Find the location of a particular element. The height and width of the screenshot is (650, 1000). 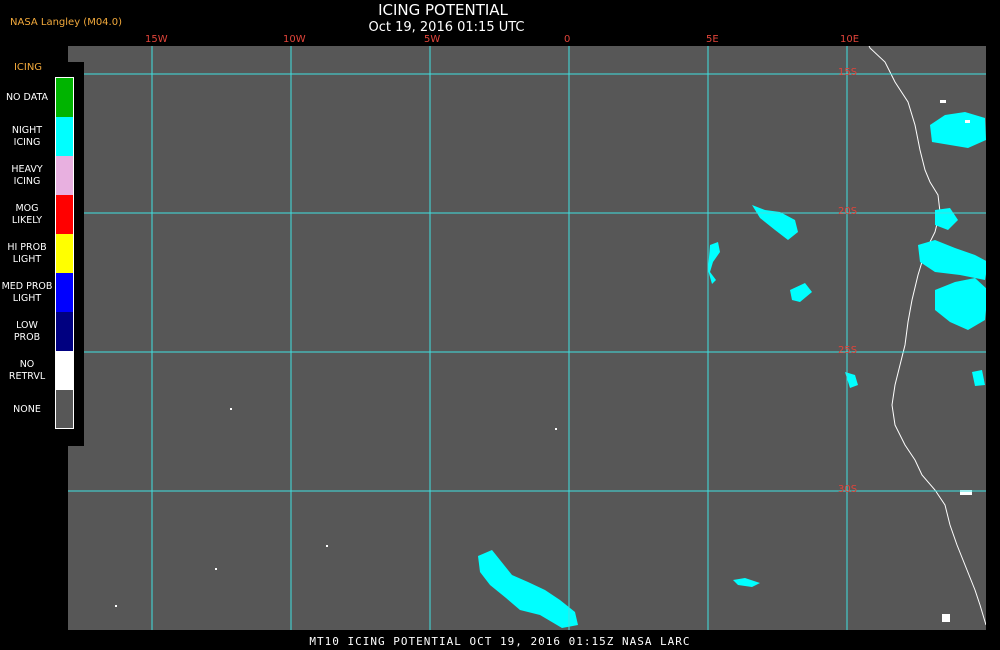

lon-label: 5W is located at coordinates (432, 39).